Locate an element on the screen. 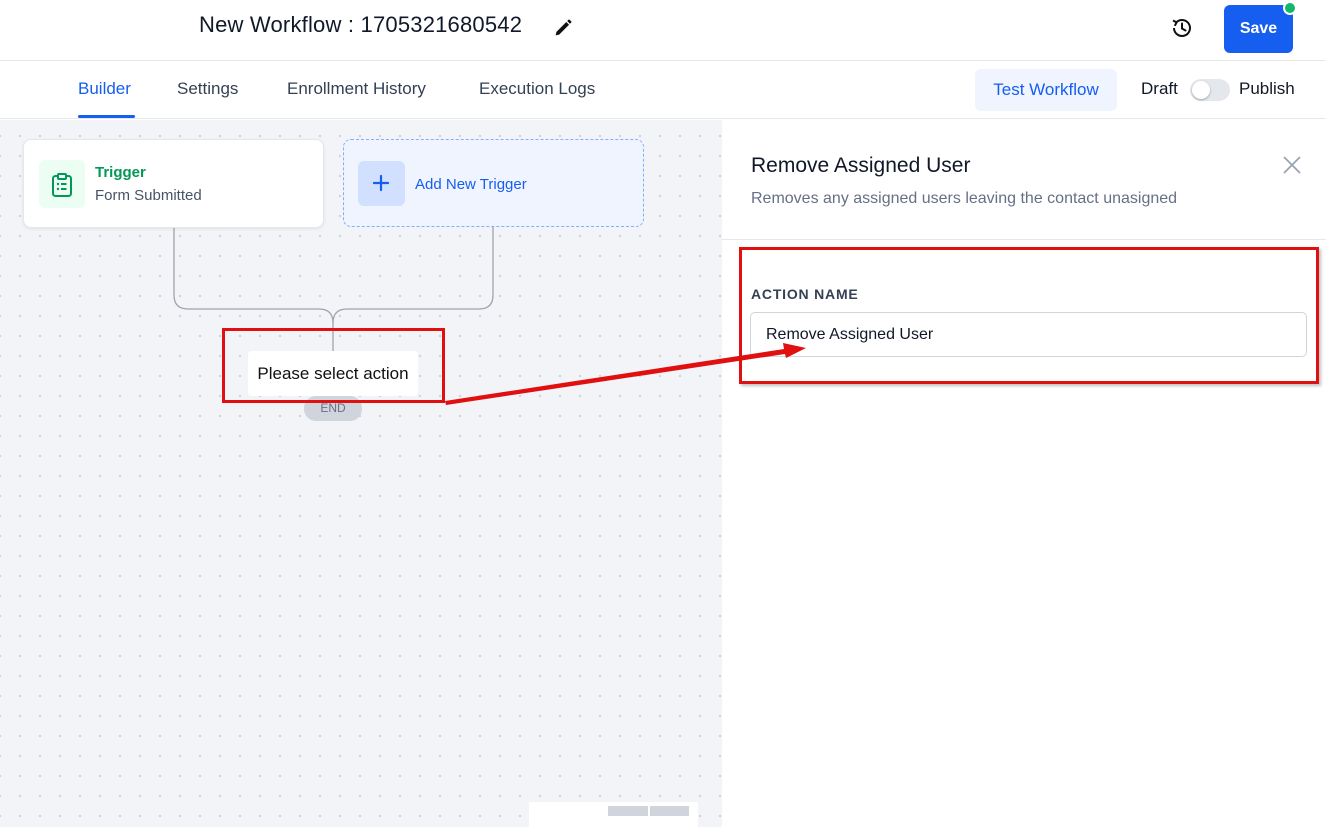 The width and height of the screenshot is (1326, 827). publish-toggle is located at coordinates (1210, 90).